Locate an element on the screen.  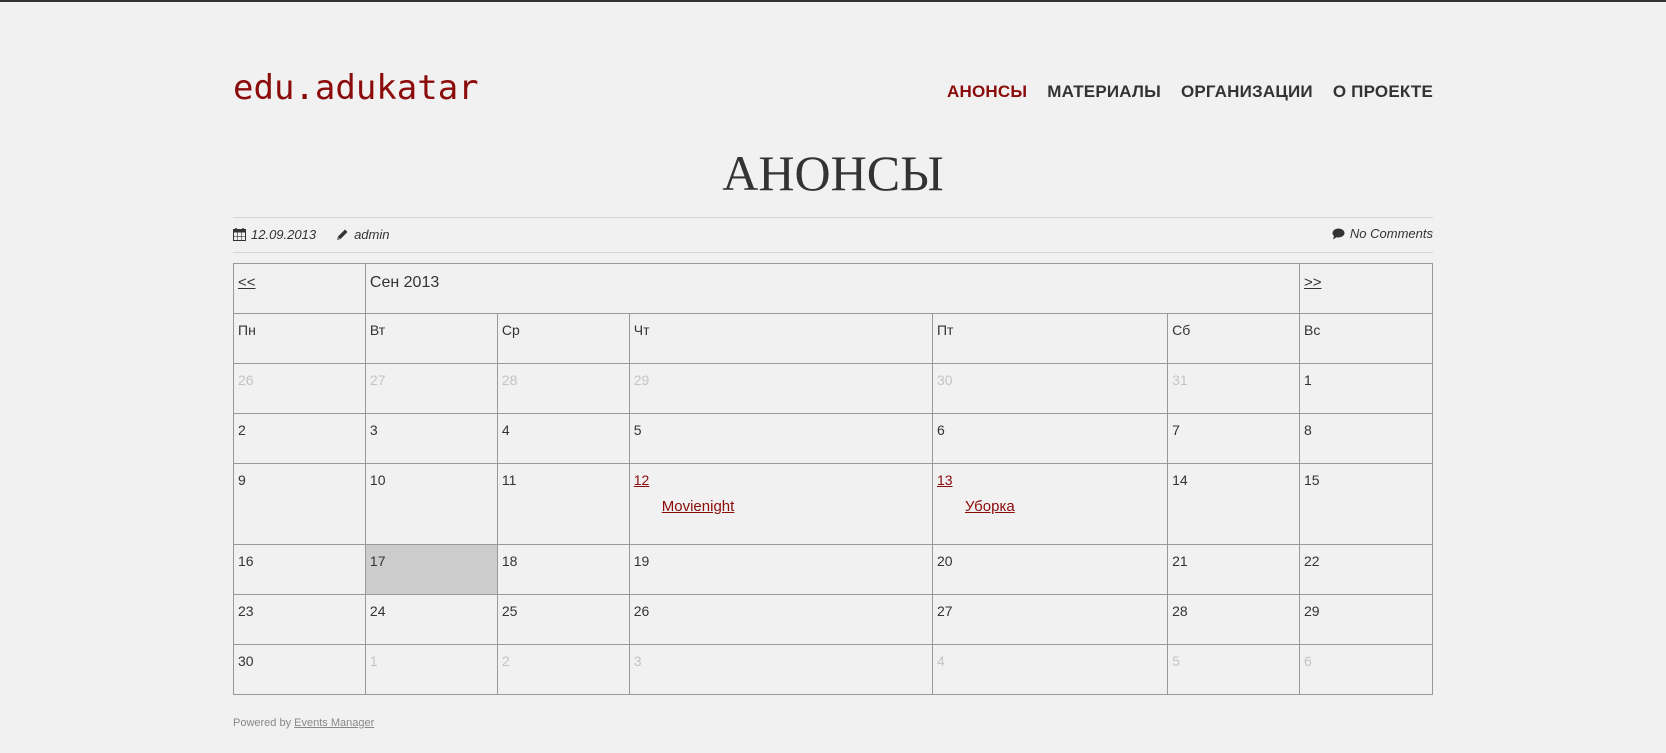
calendar-day-cell: 5 is located at coordinates (1233, 669).